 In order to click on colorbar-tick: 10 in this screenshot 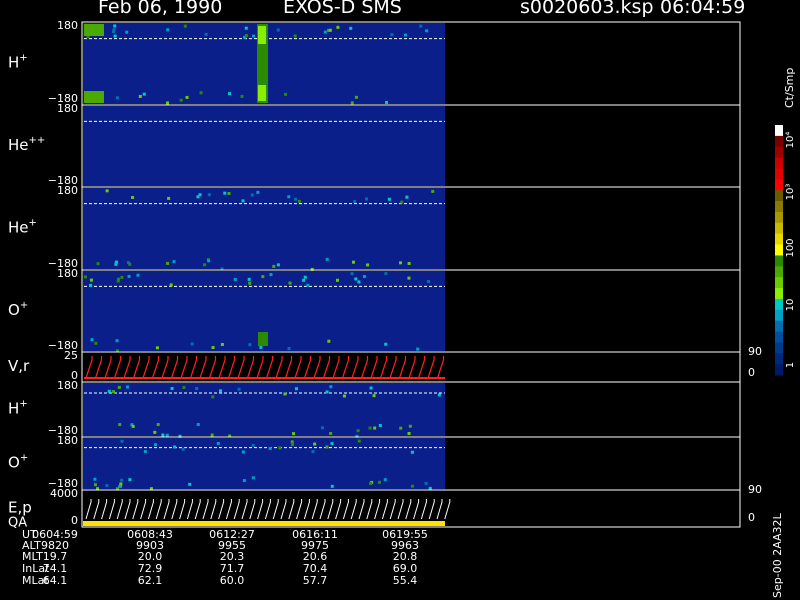, I will do `click(790, 305)`.